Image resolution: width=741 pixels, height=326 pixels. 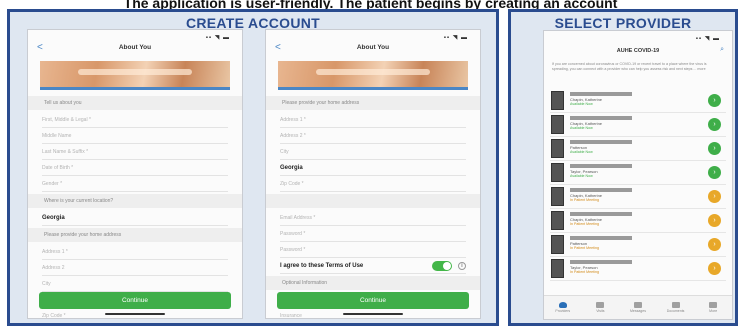 I want to click on form-field: Middle Name, so click(x=135, y=136).